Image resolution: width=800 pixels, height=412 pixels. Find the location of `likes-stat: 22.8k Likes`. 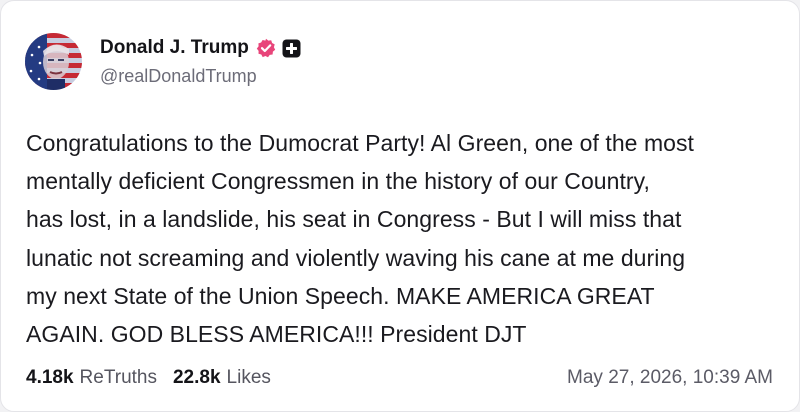

likes-stat: 22.8k Likes is located at coordinates (222, 378).